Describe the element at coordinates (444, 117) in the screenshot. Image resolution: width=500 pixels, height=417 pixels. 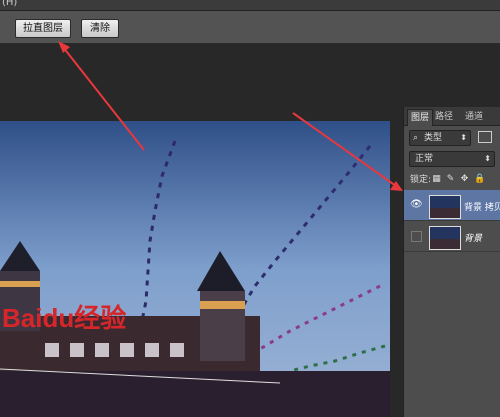
I see `tab-paths: 路径` at that location.